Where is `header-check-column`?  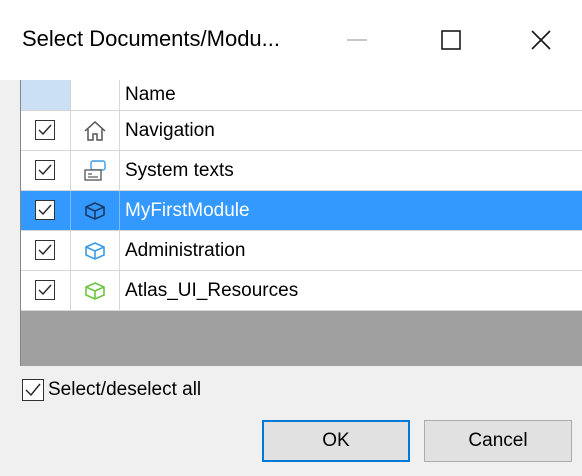
header-check-column is located at coordinates (46, 95).